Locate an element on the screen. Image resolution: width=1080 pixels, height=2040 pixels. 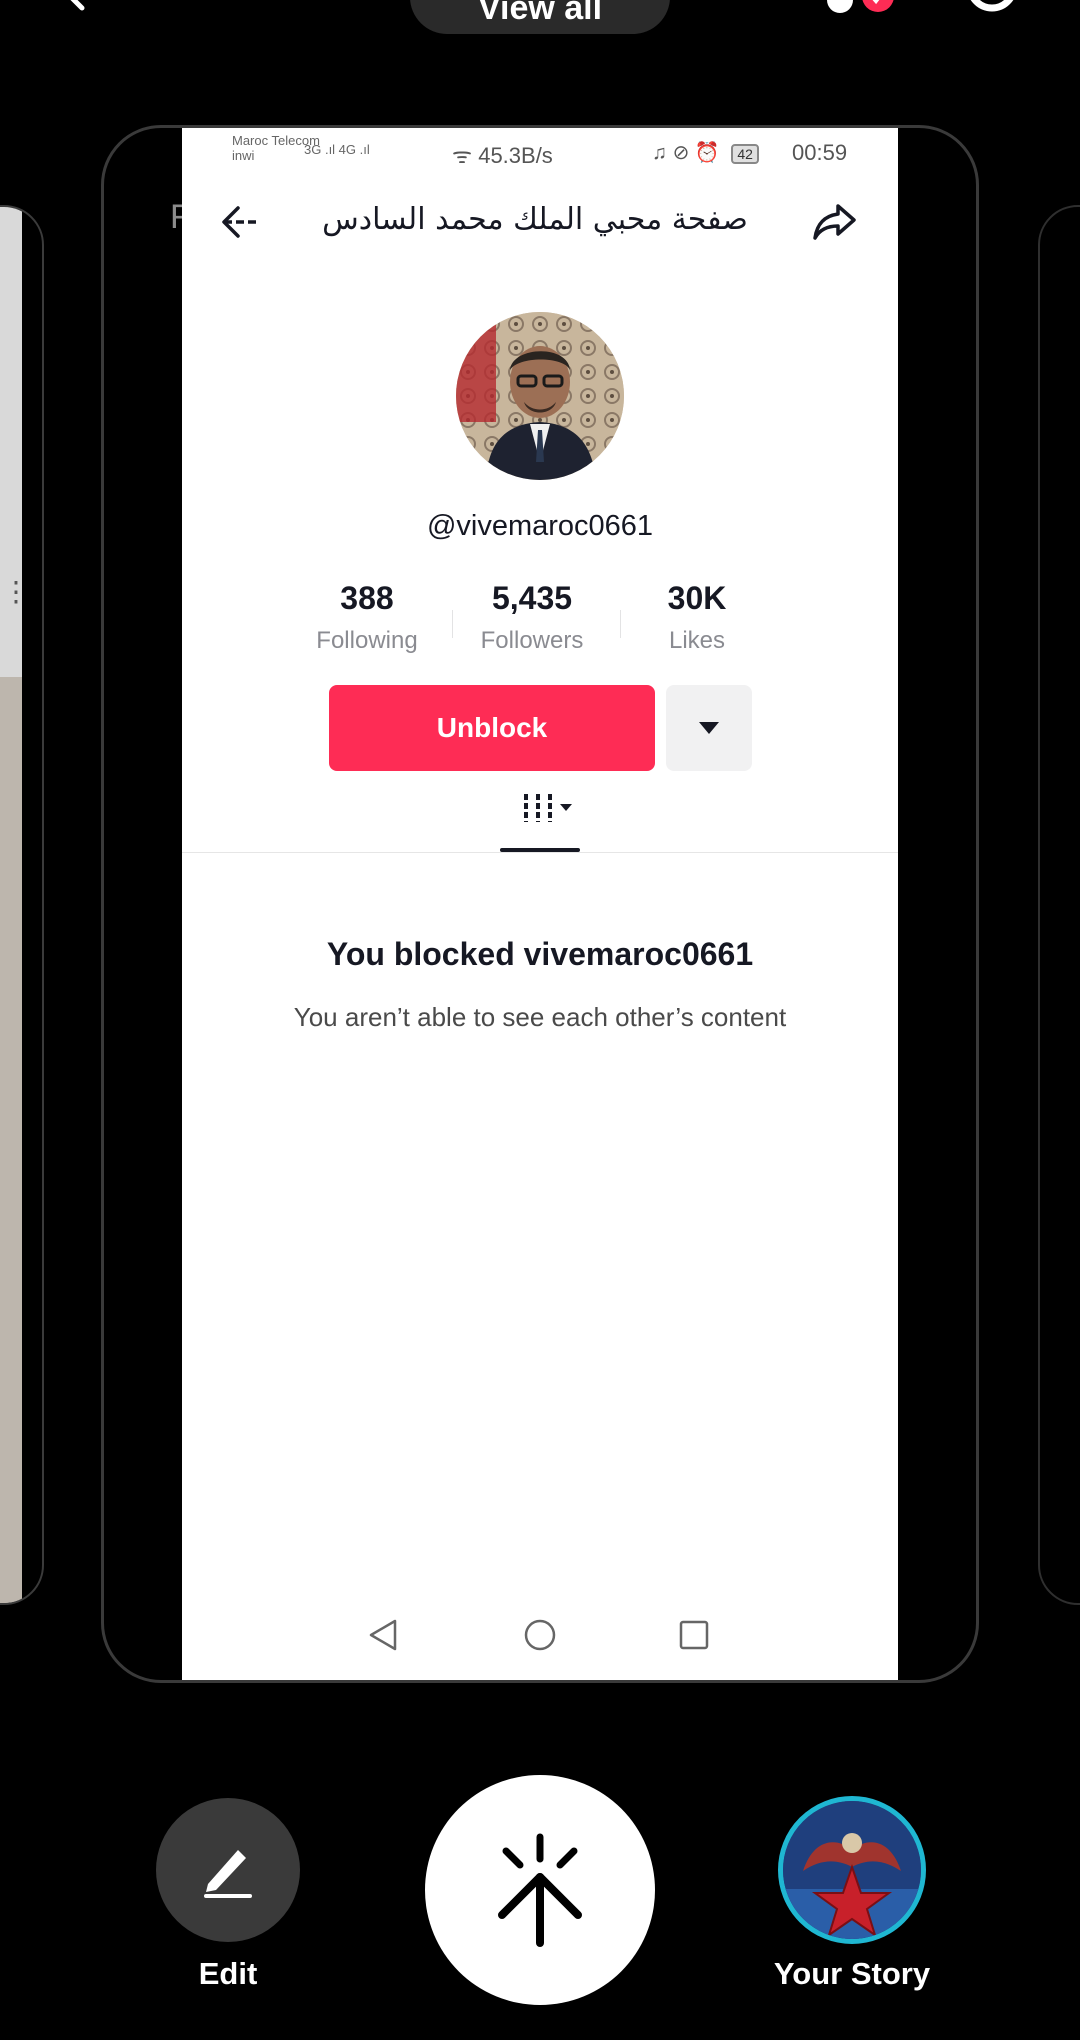
your-story-avatar is located at coordinates (852, 1870).